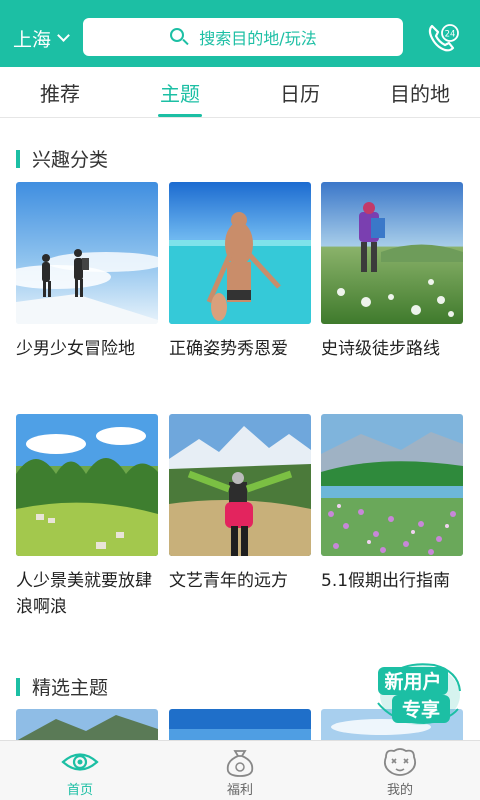 The height and width of the screenshot is (800, 480). What do you see at coordinates (70, 688) in the screenshot?
I see `featured-section-label: 精选主题` at bounding box center [70, 688].